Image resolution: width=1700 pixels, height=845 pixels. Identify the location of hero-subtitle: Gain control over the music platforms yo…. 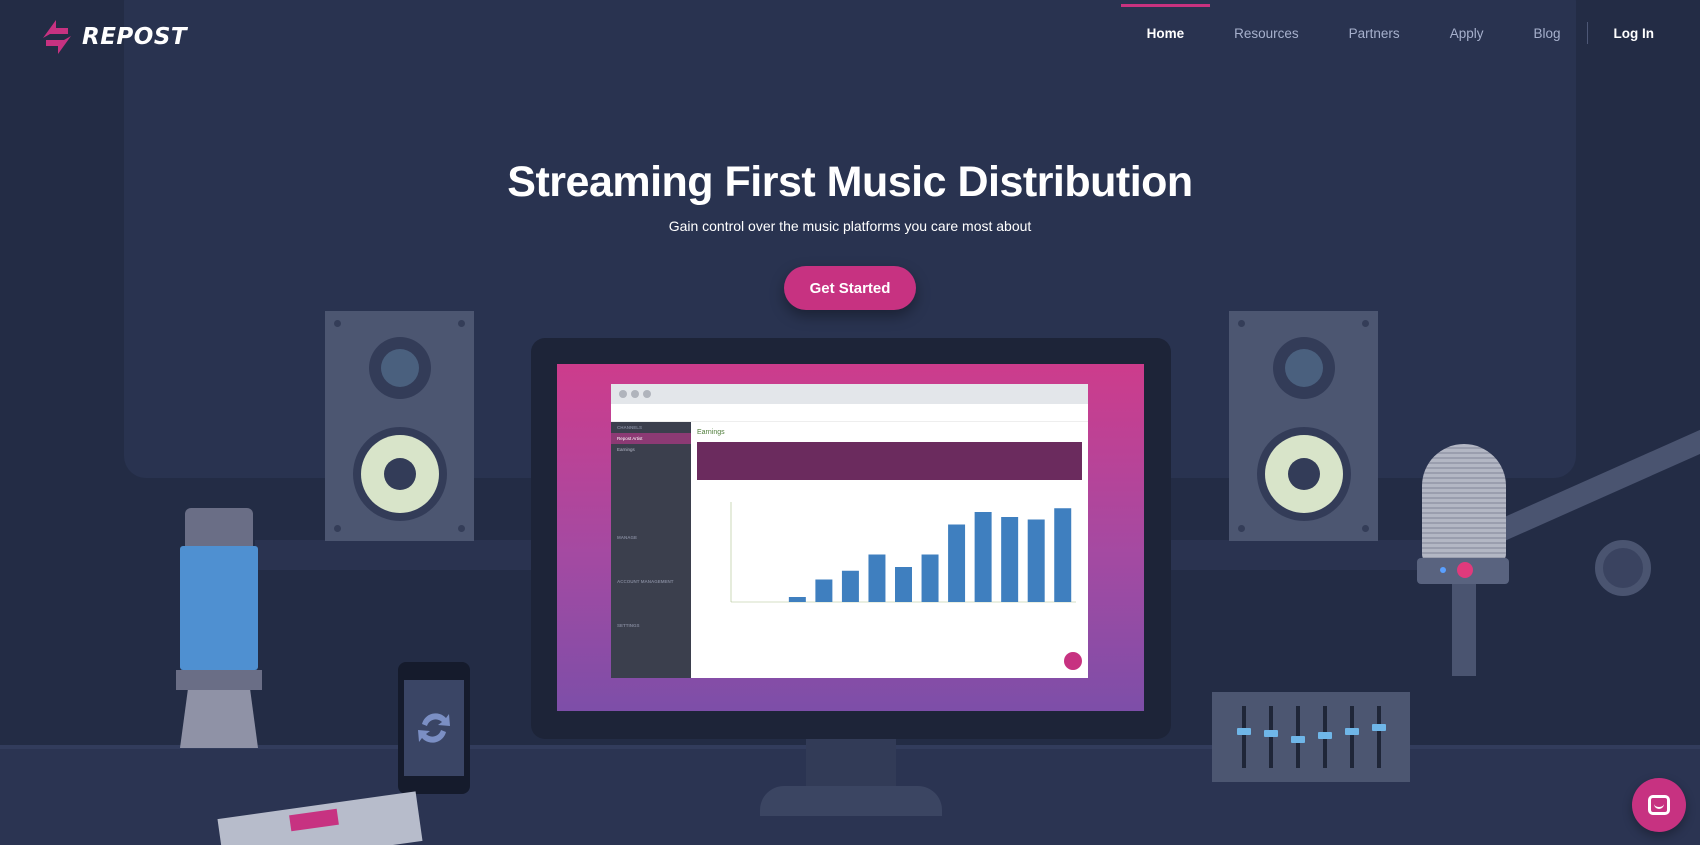
(850, 226).